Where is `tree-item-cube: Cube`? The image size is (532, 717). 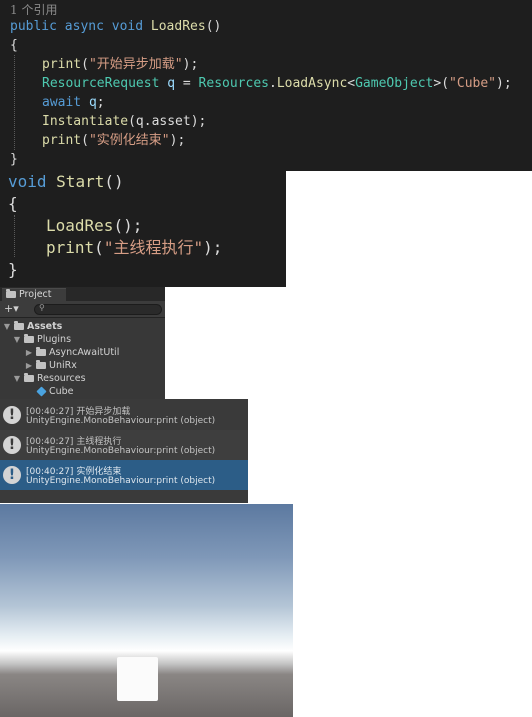 tree-item-cube: Cube is located at coordinates (55, 391).